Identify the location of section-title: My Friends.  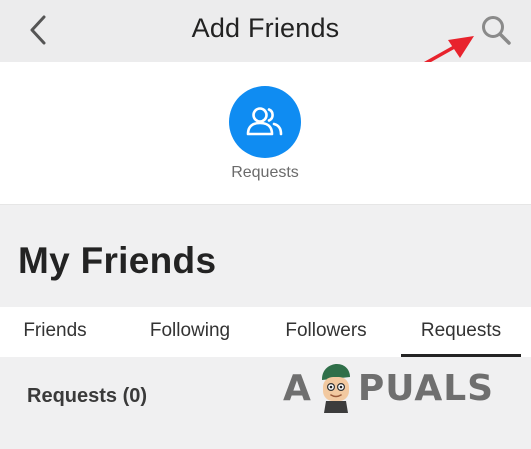
(117, 260).